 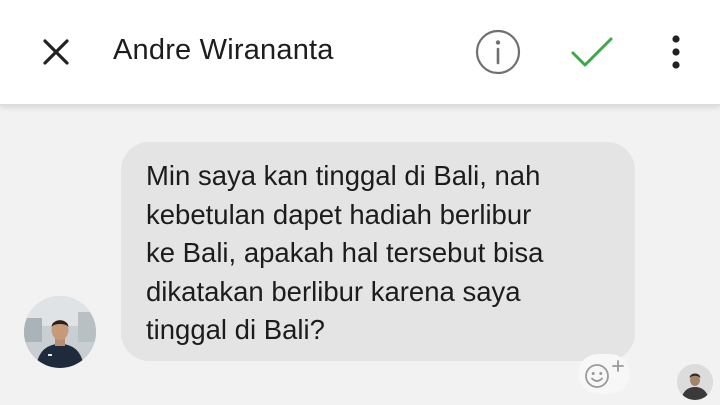 I want to click on checkmark-icon, so click(x=592, y=52).